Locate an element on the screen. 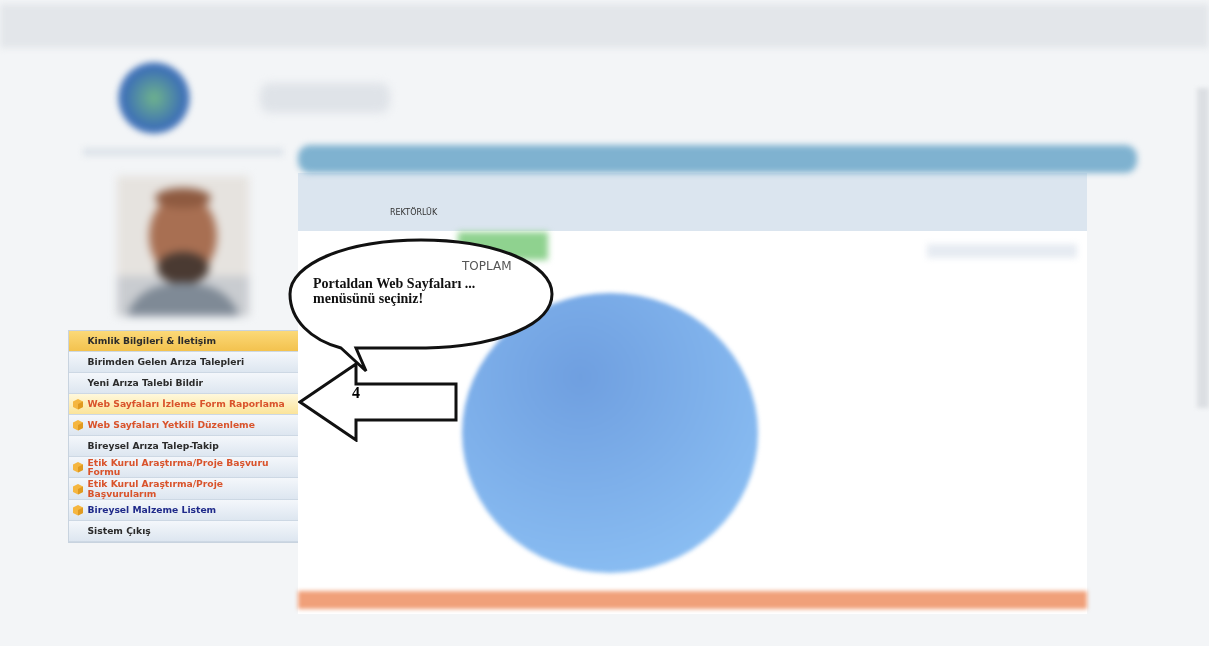 Image resolution: width=1209 pixels, height=646 pixels. menu-item: Web Sayfaları İzleme Form Raporlama is located at coordinates (183, 404).